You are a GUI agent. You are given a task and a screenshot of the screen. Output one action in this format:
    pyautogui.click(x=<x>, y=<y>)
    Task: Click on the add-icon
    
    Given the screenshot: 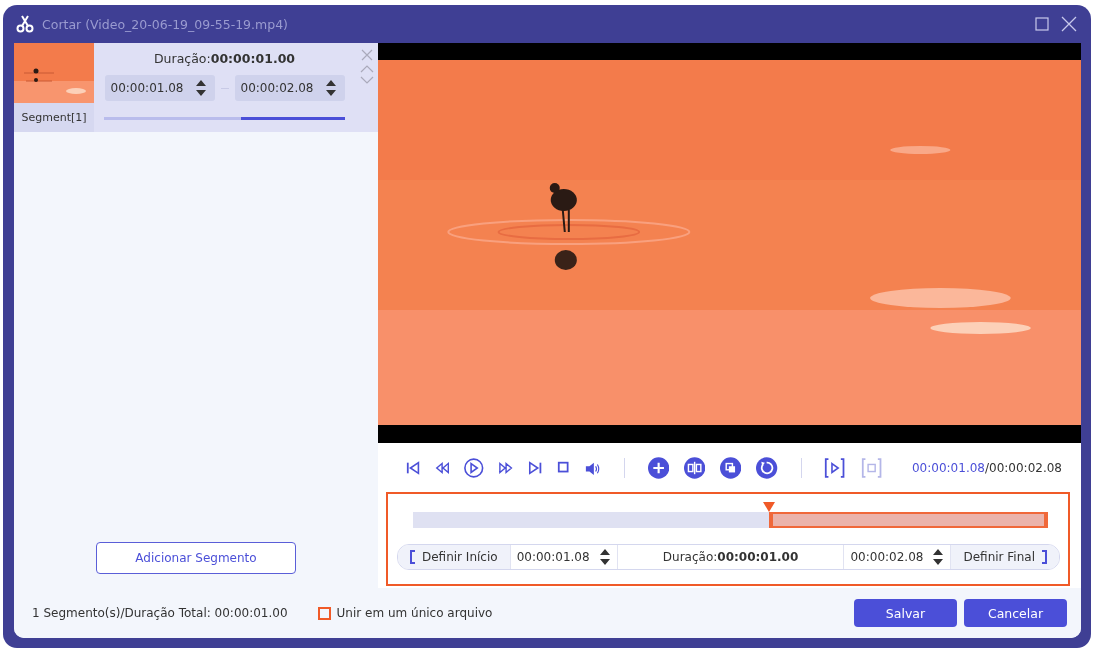 What is the action you would take?
    pyautogui.click(x=658, y=468)
    